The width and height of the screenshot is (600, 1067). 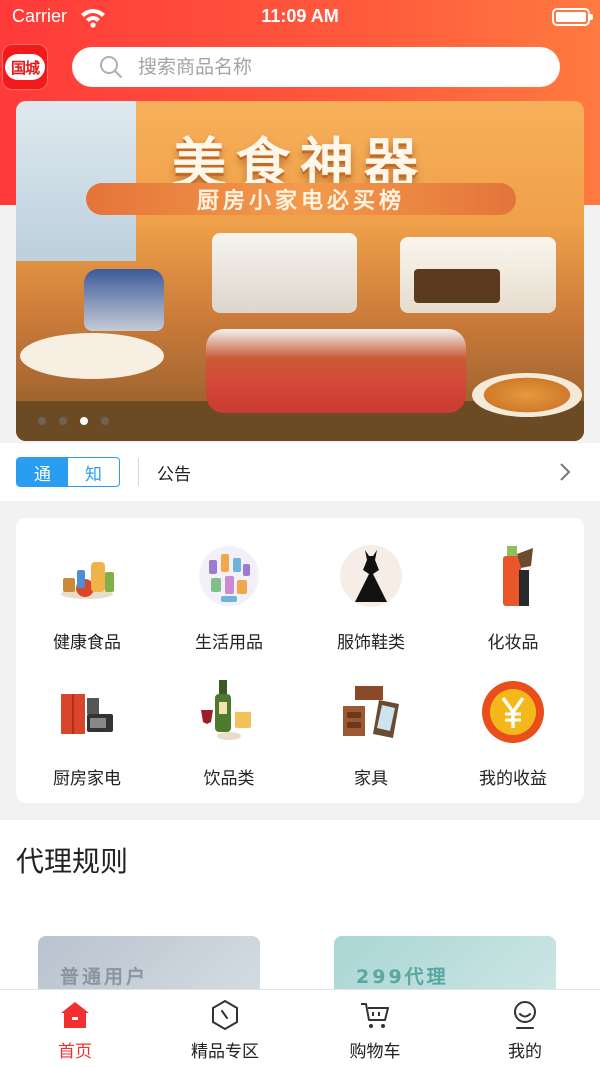 I want to click on dress-icon, so click(x=371, y=576).